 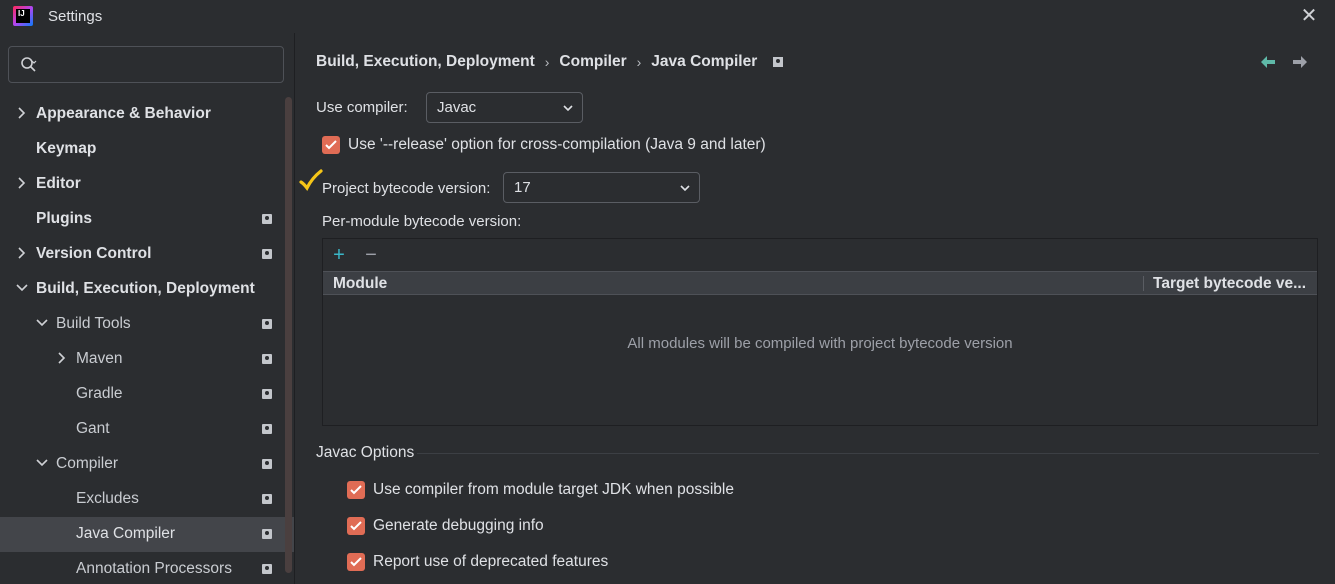 What do you see at coordinates (425, 62) in the screenshot?
I see `breadcrumb-item: Build, Execution, Deployment` at bounding box center [425, 62].